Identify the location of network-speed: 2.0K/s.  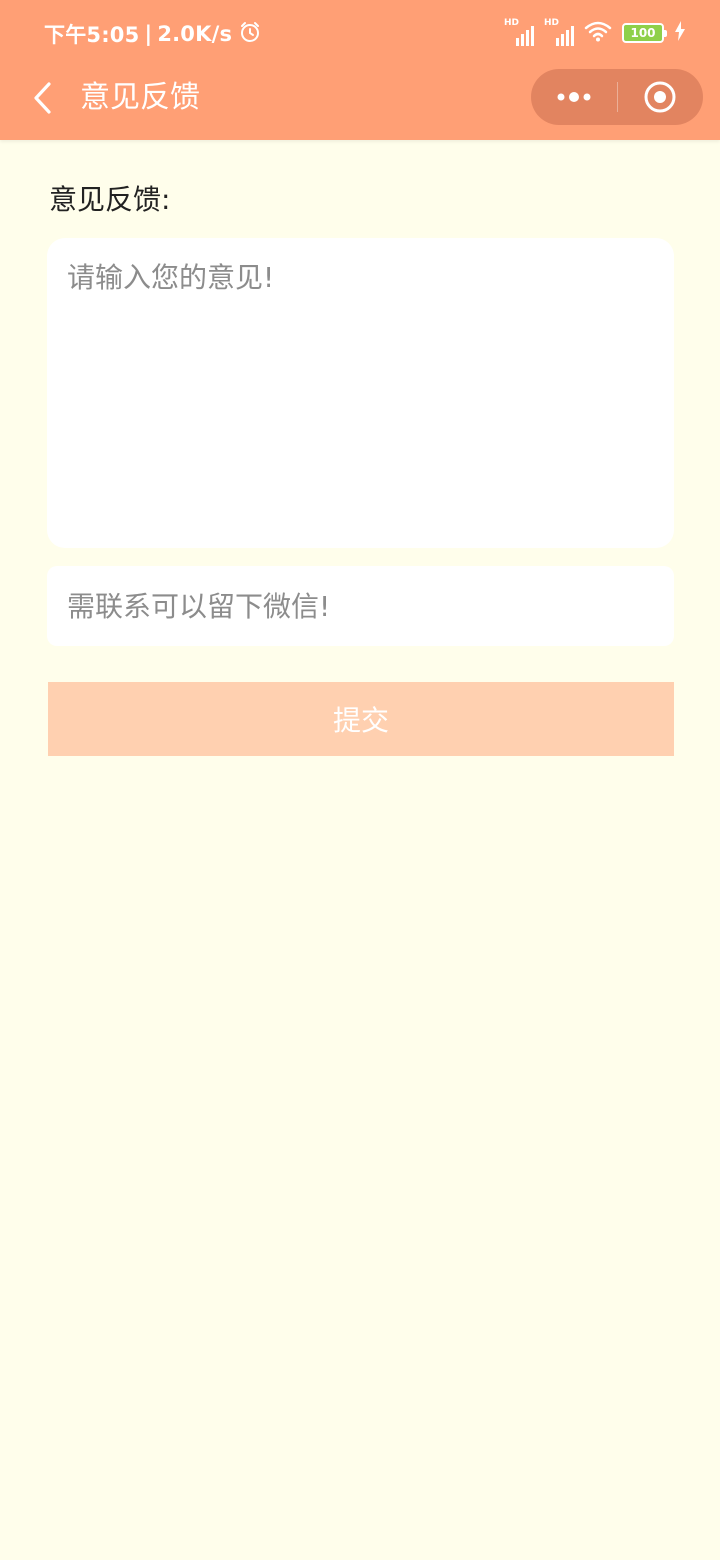
(195, 34).